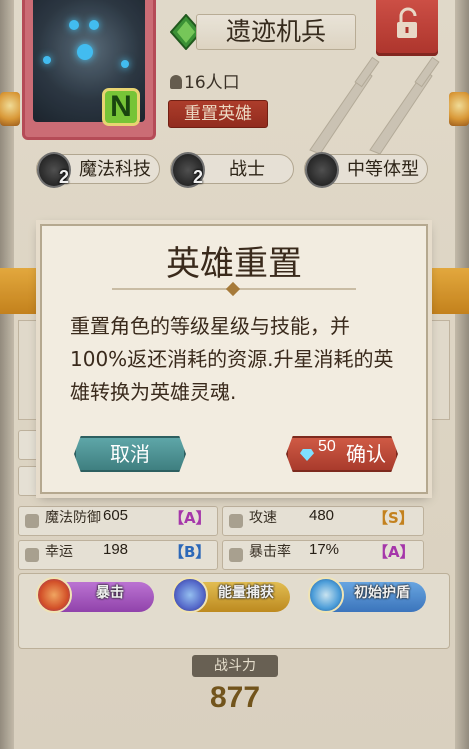 The height and width of the screenshot is (749, 469). I want to click on confirm-button: 50 确认, so click(342, 454).